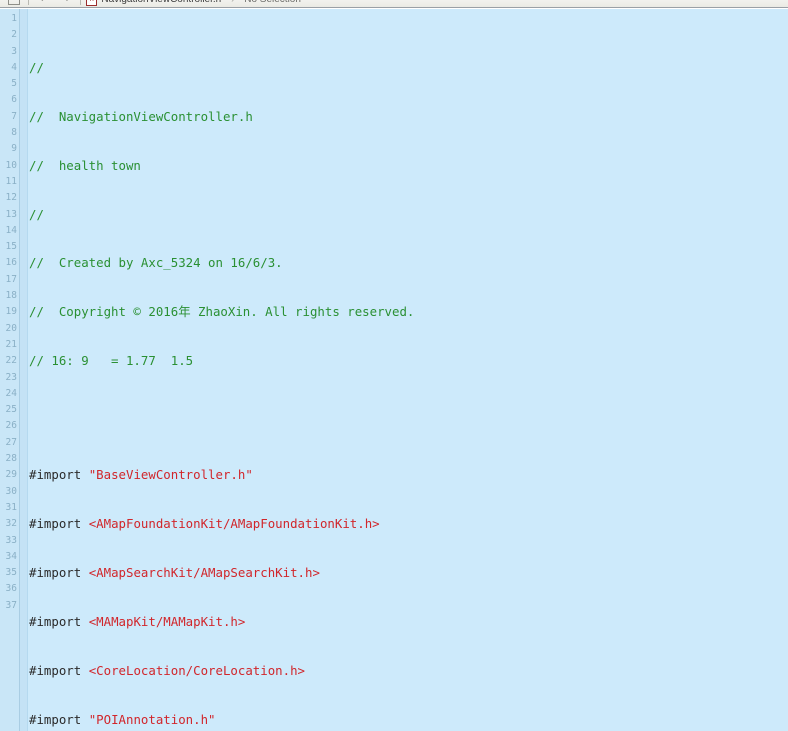 The height and width of the screenshot is (731, 788). What do you see at coordinates (14, 67) in the screenshot?
I see `line-number: 4` at bounding box center [14, 67].